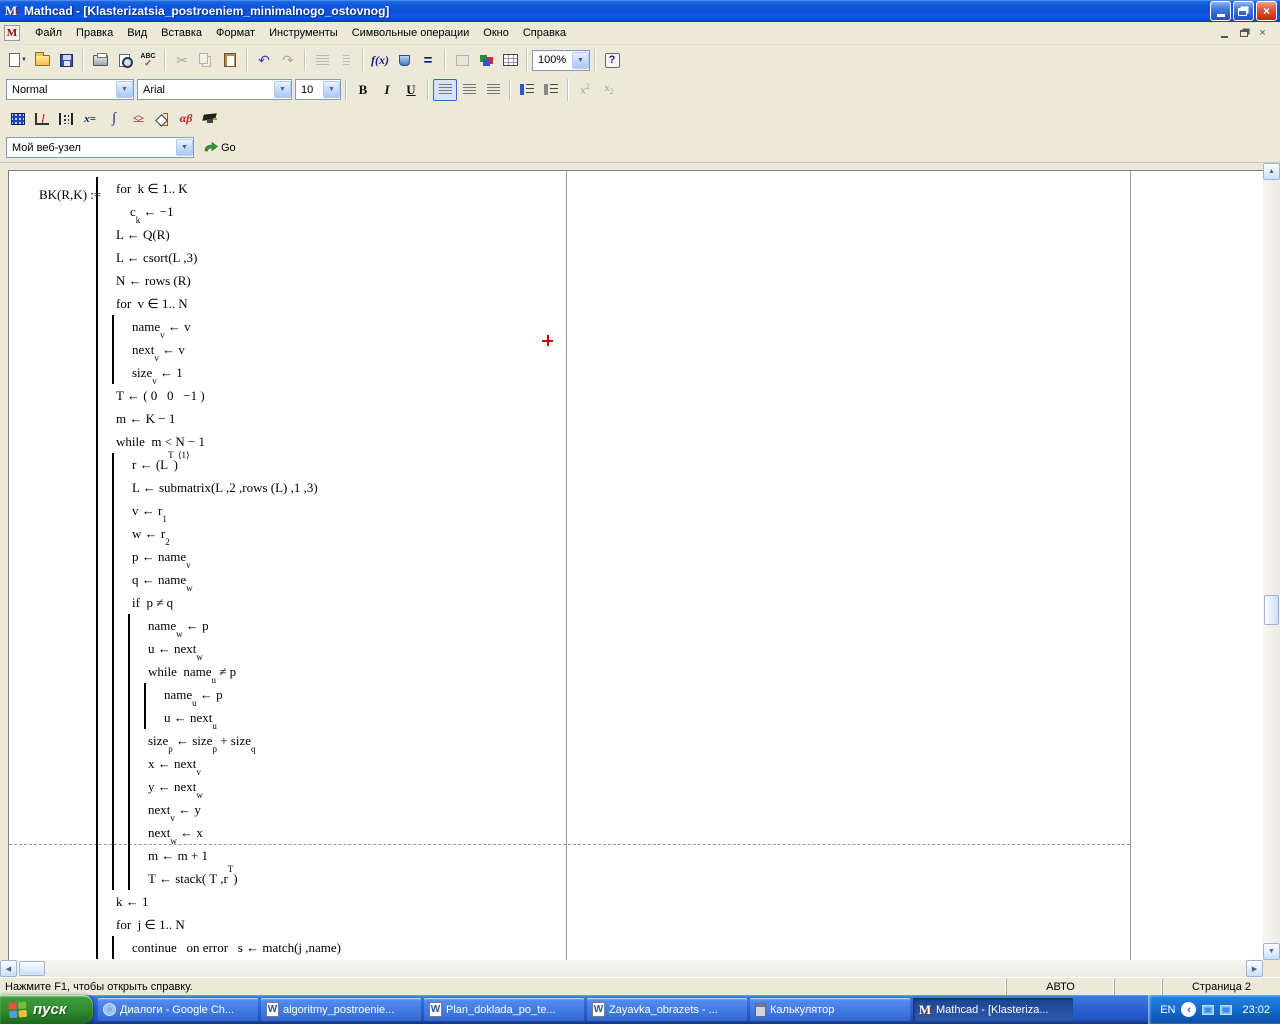 Image resolution: width=1280 pixels, height=1024 pixels. Describe the element at coordinates (264, 60) in the screenshot. I see `undo-button: ↶` at that location.